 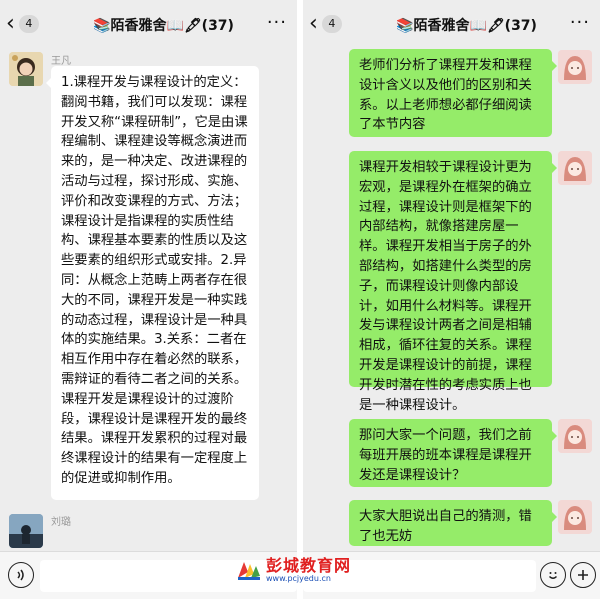 What do you see at coordinates (453, 523) in the screenshot?
I see `message-bubble: 大家大胆说出自己的猜测，错了也无妨` at bounding box center [453, 523].